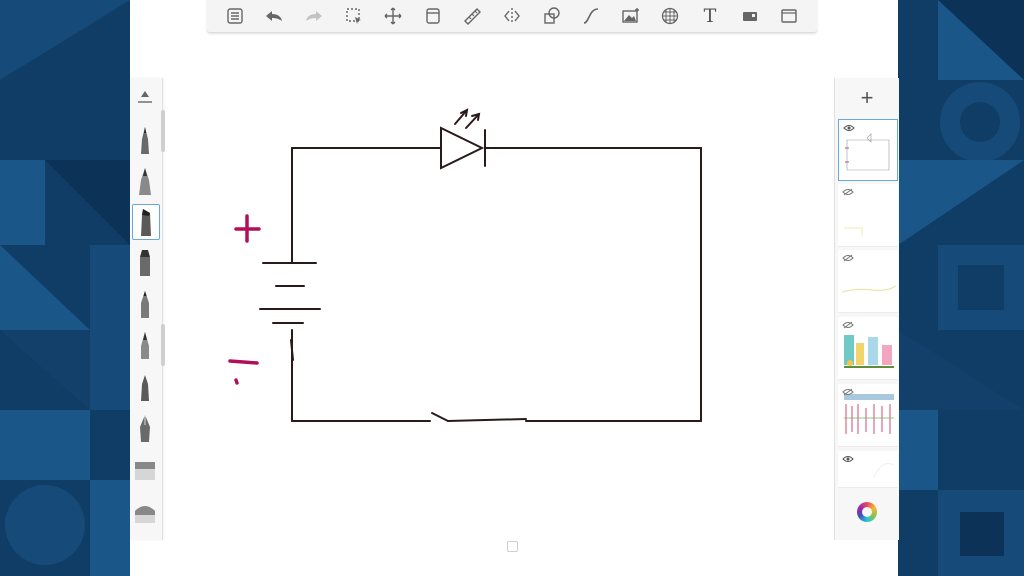 The height and width of the screenshot is (576, 1024). I want to click on brush-settings-button, so click(145, 97).